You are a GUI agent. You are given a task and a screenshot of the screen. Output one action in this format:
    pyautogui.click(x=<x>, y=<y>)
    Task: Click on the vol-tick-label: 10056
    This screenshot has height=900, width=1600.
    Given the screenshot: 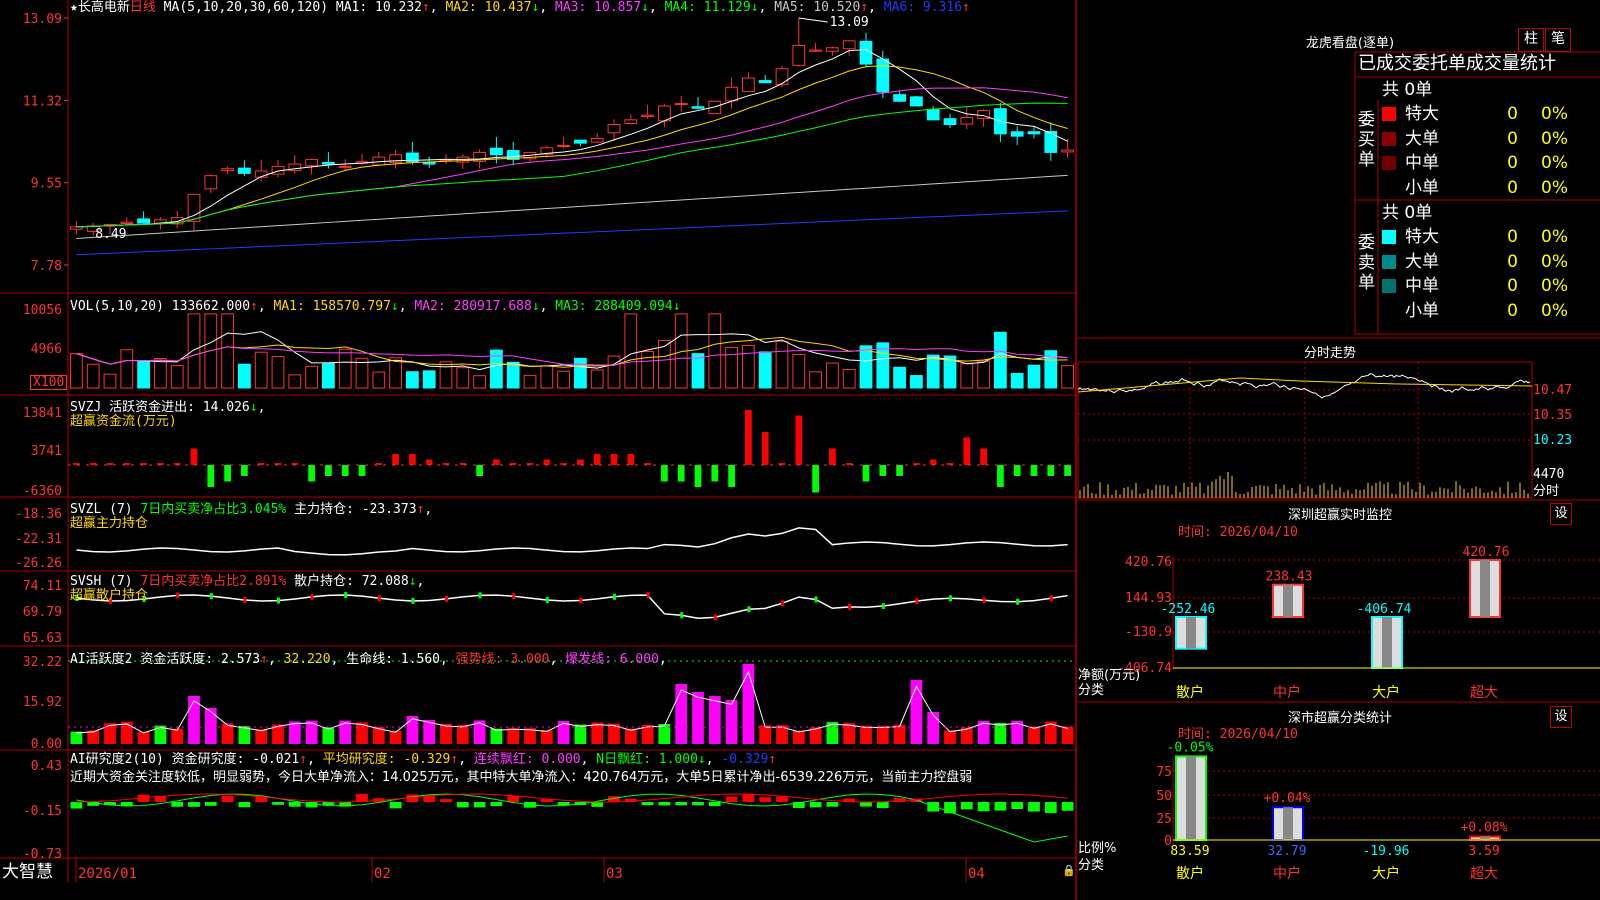 What is the action you would take?
    pyautogui.click(x=42, y=310)
    